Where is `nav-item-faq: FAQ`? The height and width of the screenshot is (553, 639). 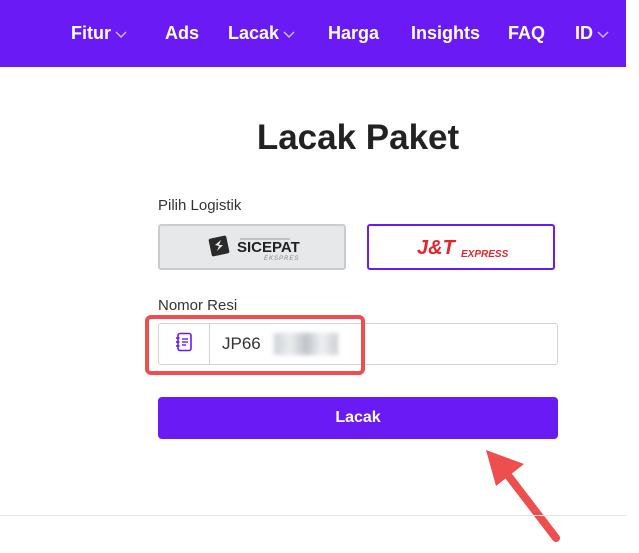
nav-item-faq: FAQ is located at coordinates (526, 33).